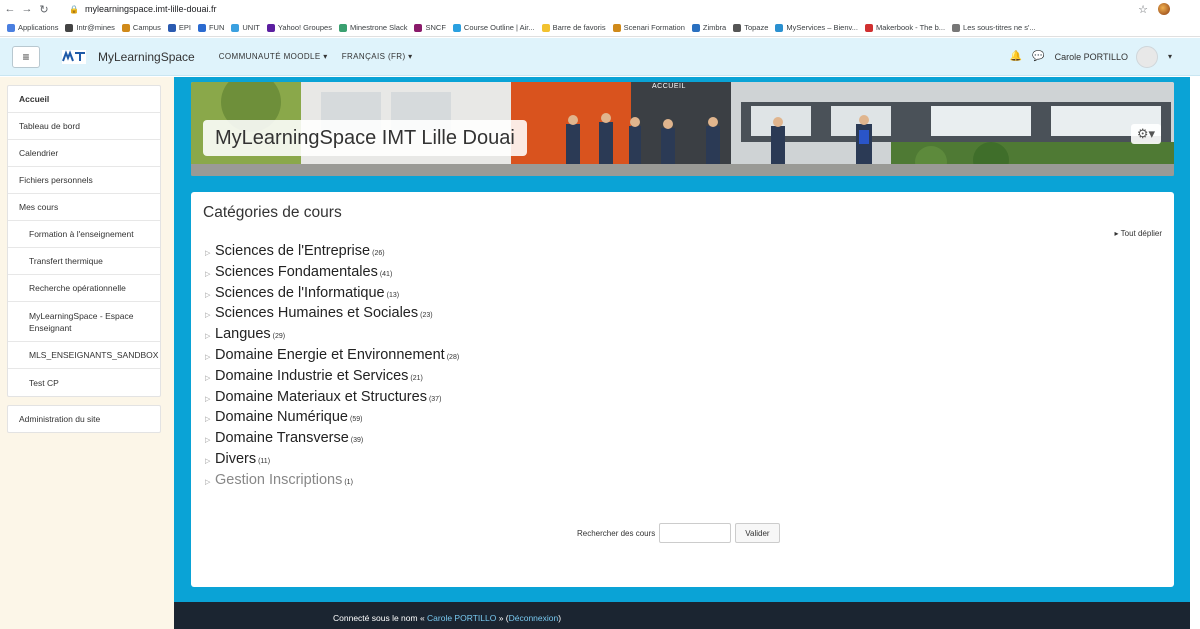 The image size is (1200, 629). Describe the element at coordinates (151, 9) in the screenshot. I see `url-text: mylearningspace.imt-lille-douai.fr` at that location.